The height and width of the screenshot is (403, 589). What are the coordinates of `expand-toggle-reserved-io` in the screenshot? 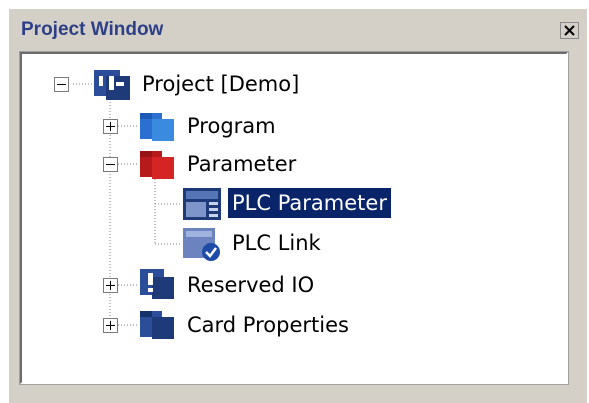 It's located at (110, 285).